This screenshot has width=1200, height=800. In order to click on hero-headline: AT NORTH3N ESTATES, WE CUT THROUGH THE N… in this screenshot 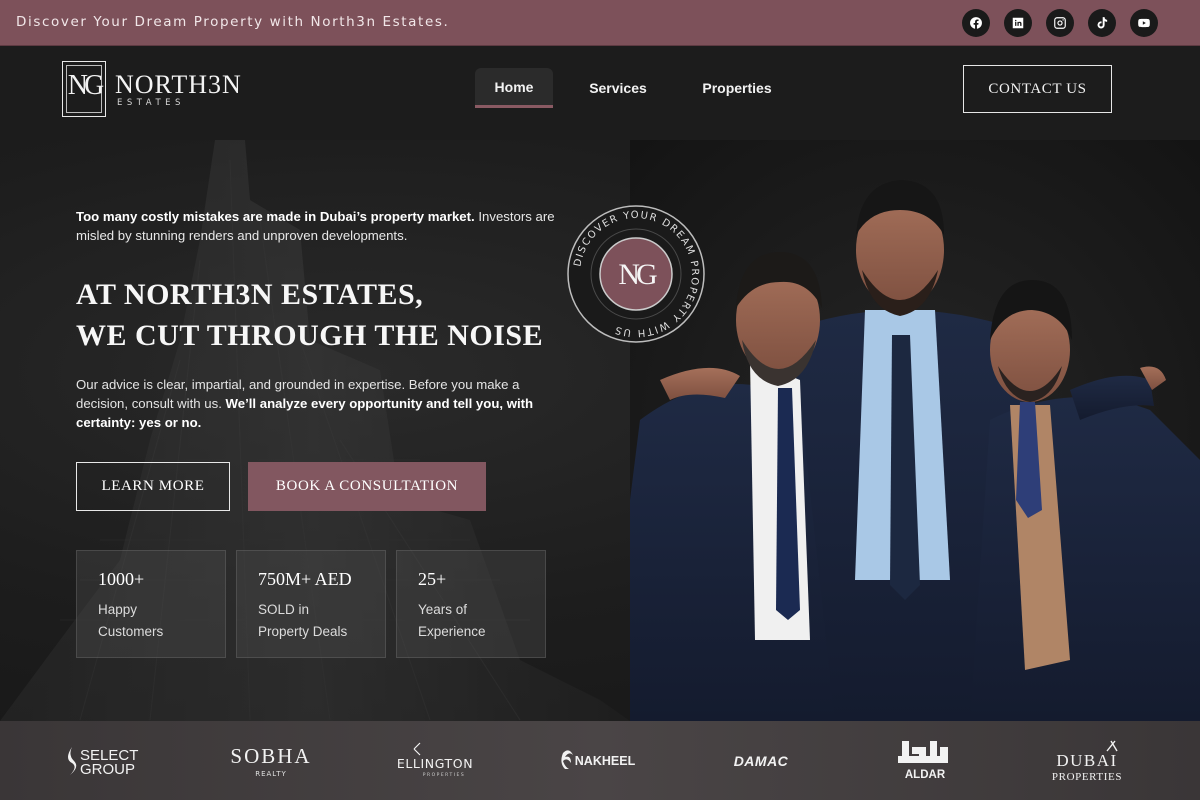, I will do `click(356, 315)`.